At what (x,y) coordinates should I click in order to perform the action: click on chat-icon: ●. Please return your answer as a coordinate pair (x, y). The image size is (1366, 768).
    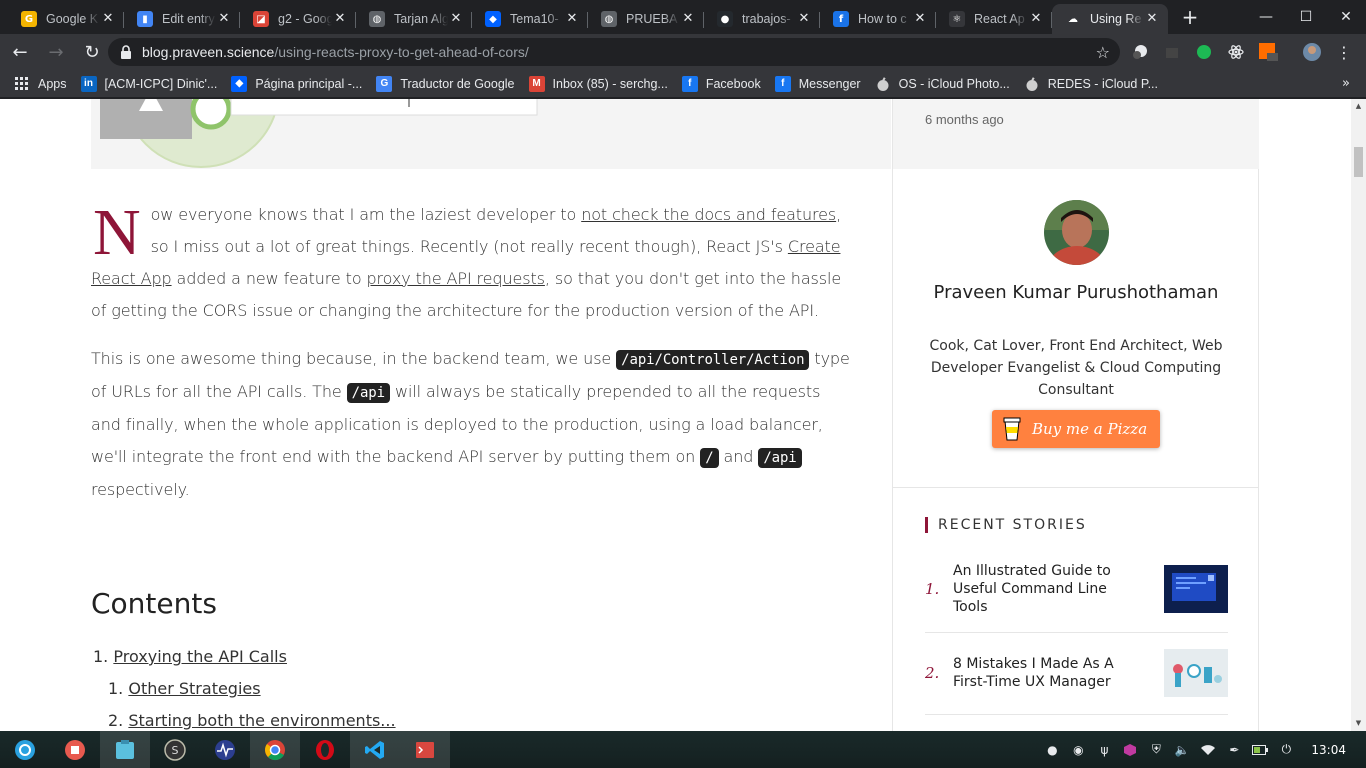
    Looking at the image, I should click on (1052, 749).